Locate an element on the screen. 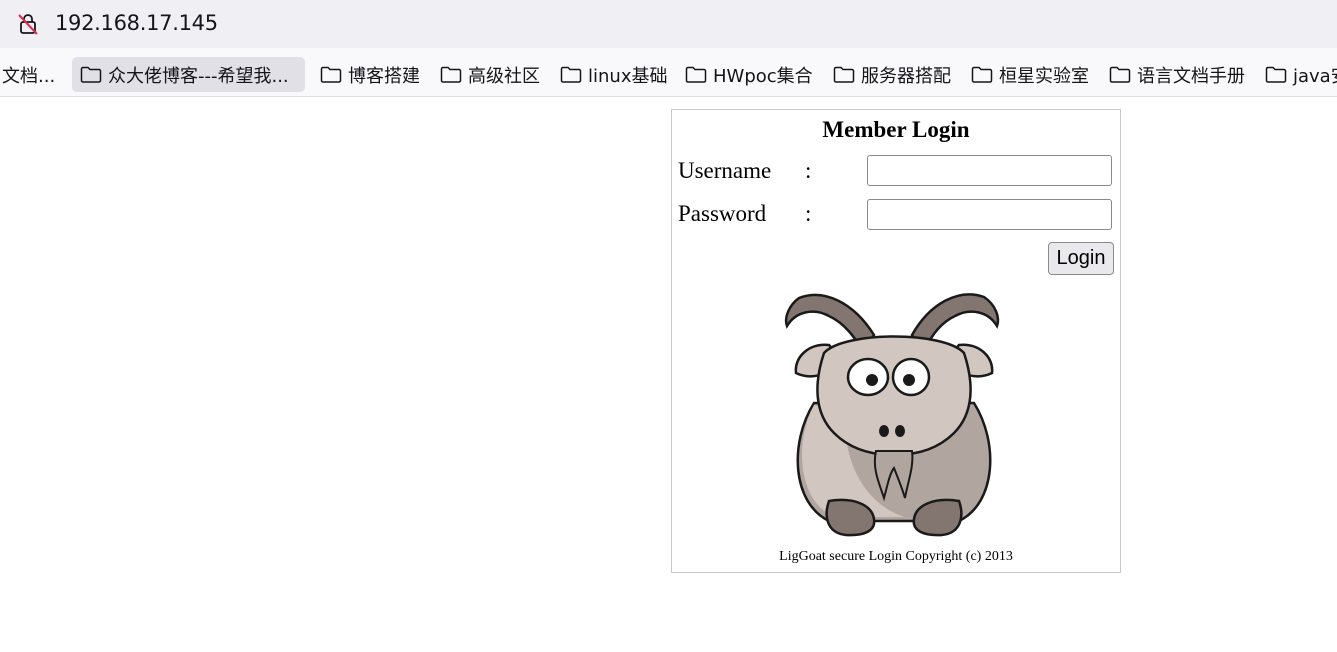 The image size is (1337, 652). goat-logo-image is located at coordinates (892, 415).